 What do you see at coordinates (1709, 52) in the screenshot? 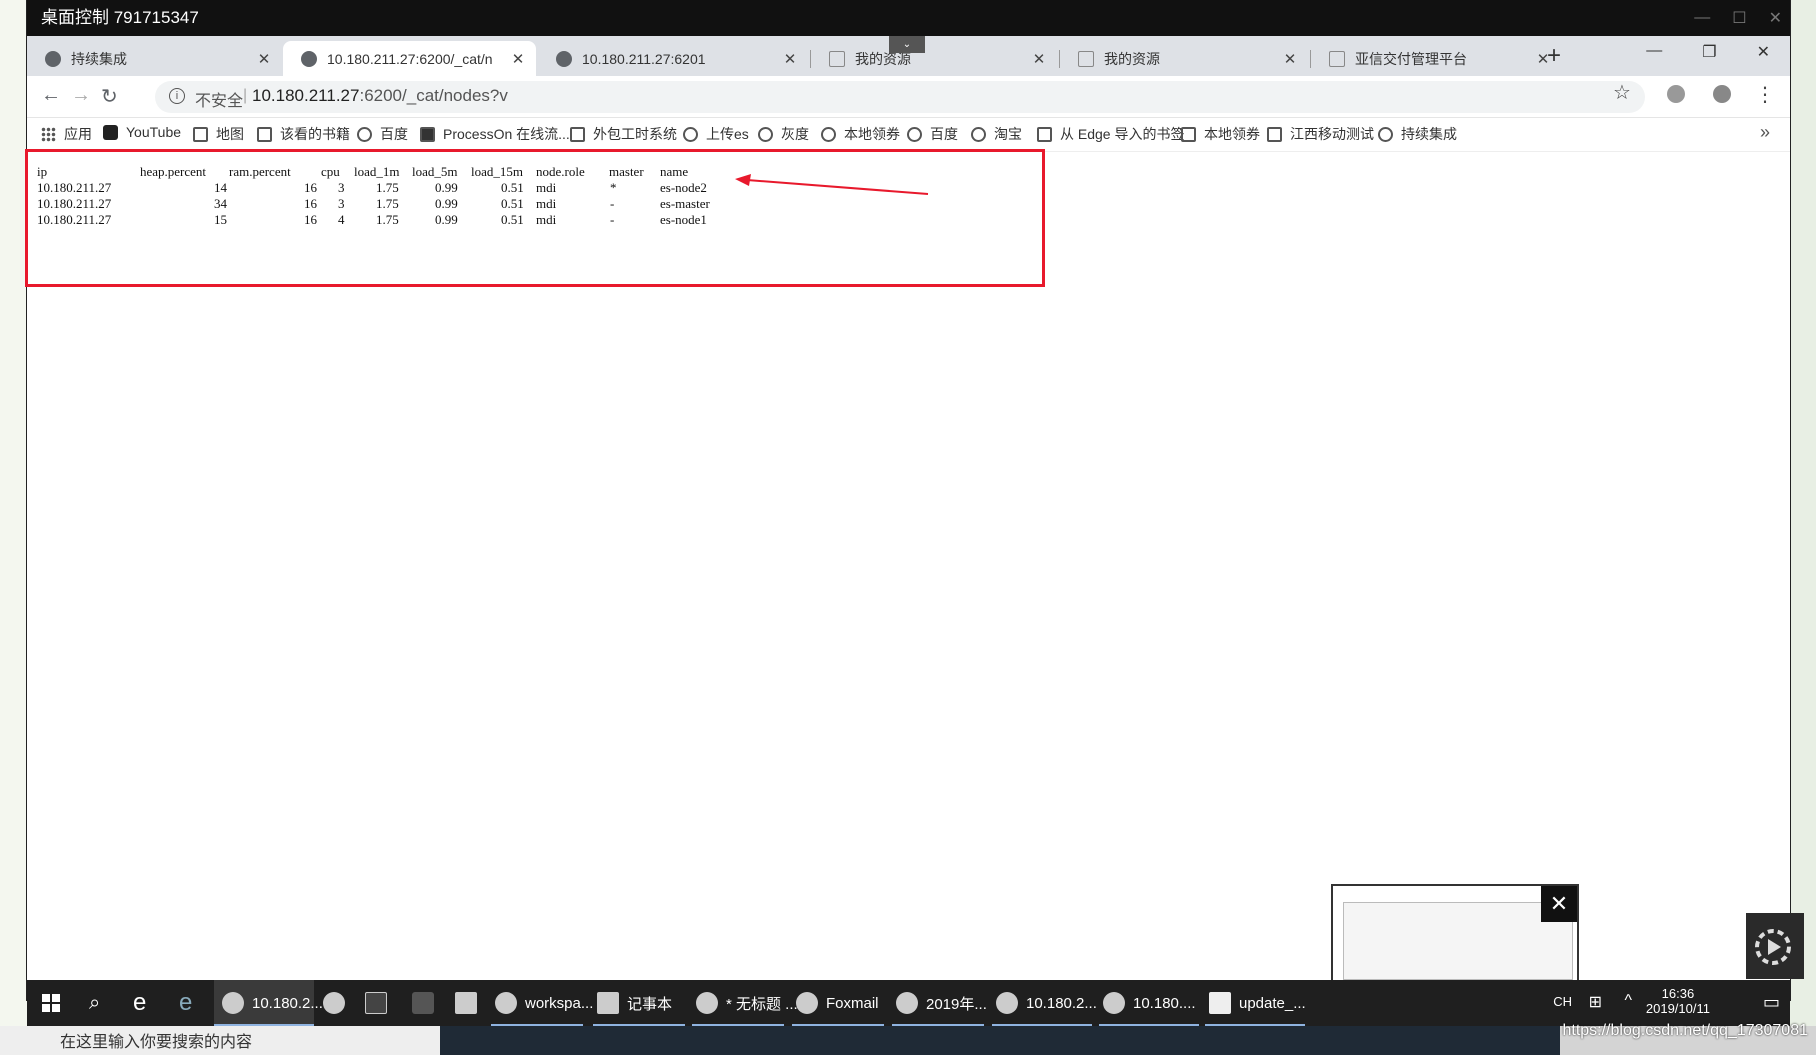
I see `browser-restore-icon: ❐` at bounding box center [1709, 52].